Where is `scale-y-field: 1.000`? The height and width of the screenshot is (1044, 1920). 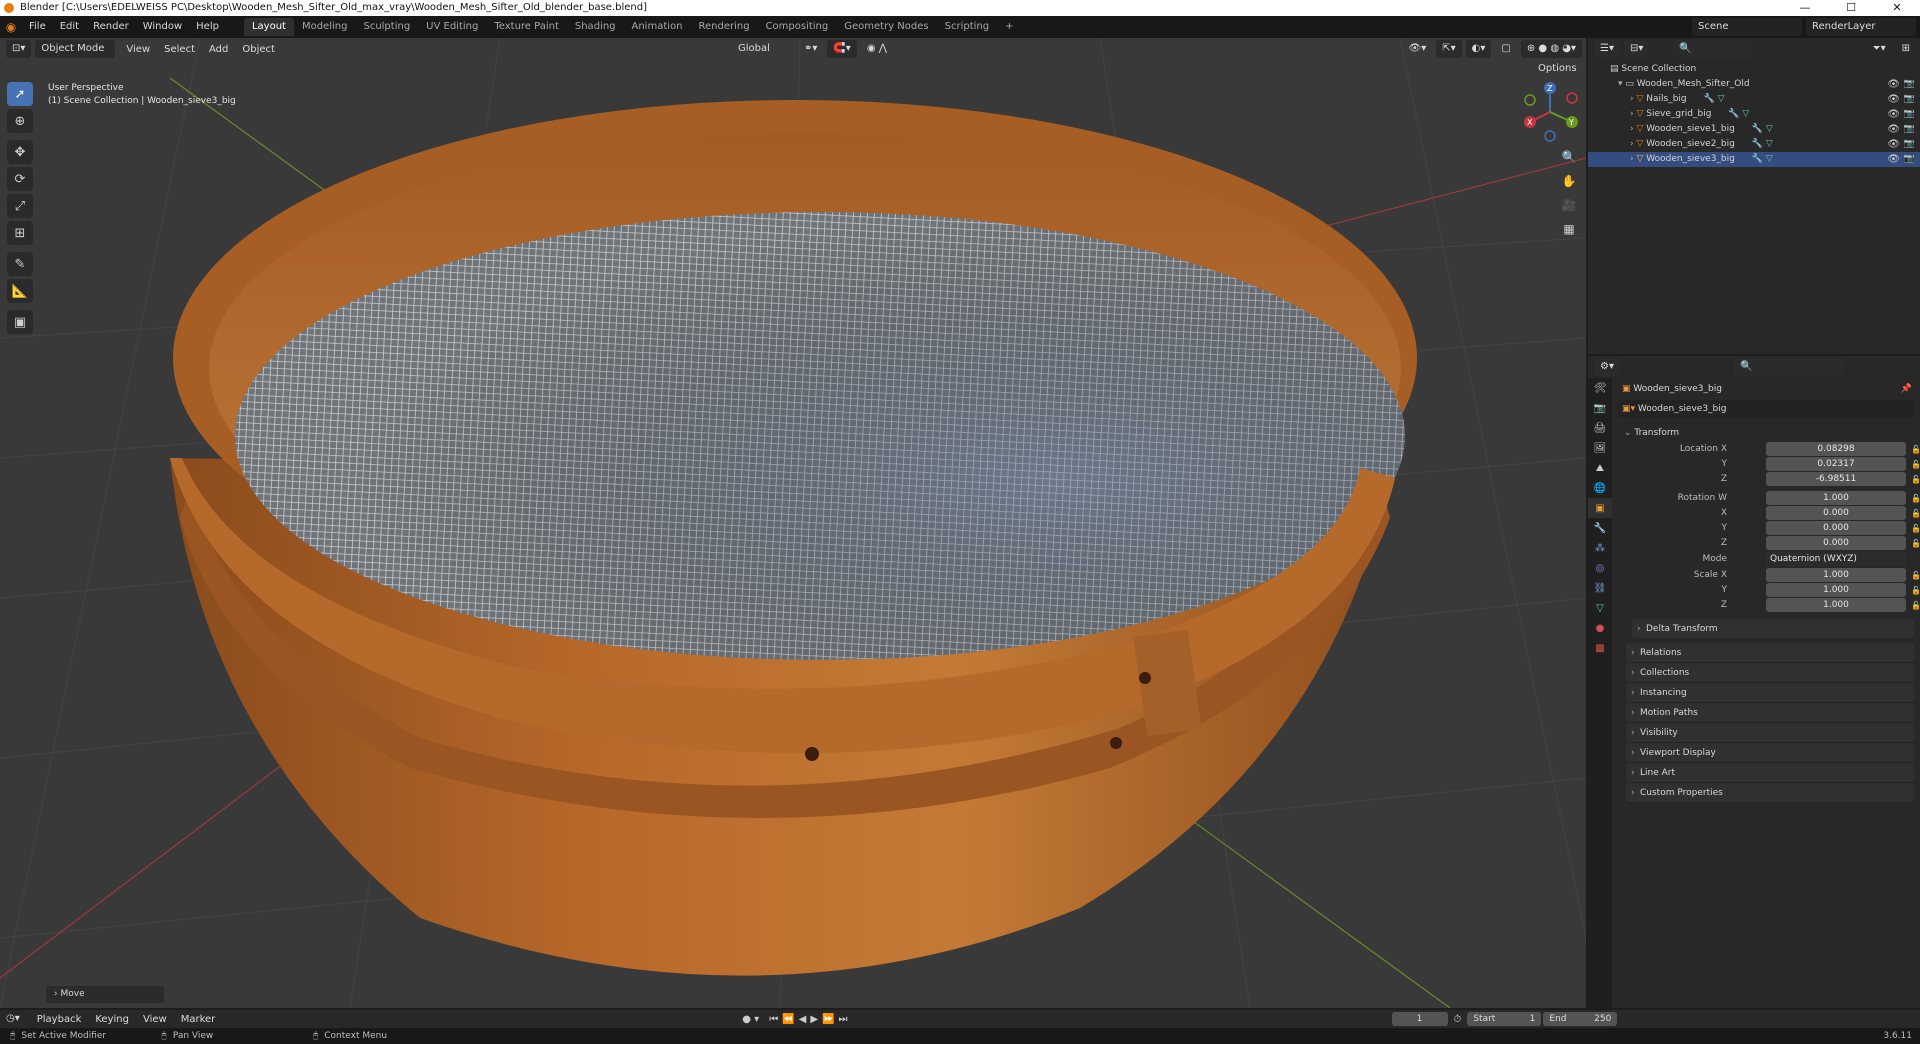
scale-y-field: 1.000 is located at coordinates (1836, 590).